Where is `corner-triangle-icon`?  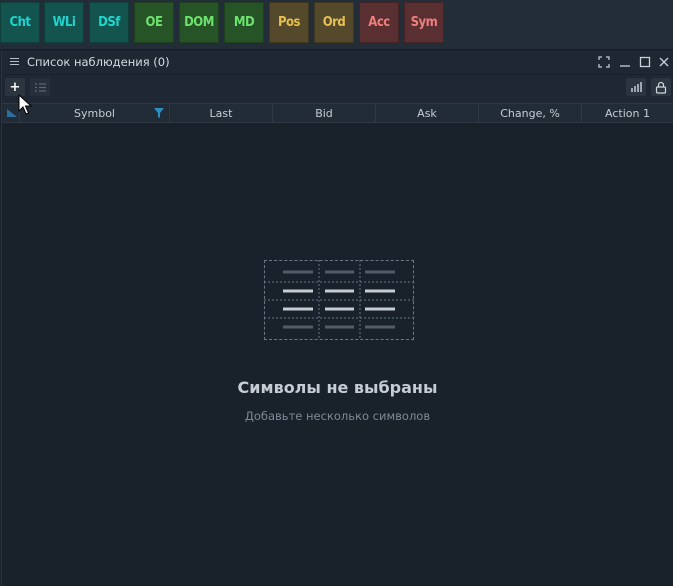
corner-triangle-icon is located at coordinates (12, 113).